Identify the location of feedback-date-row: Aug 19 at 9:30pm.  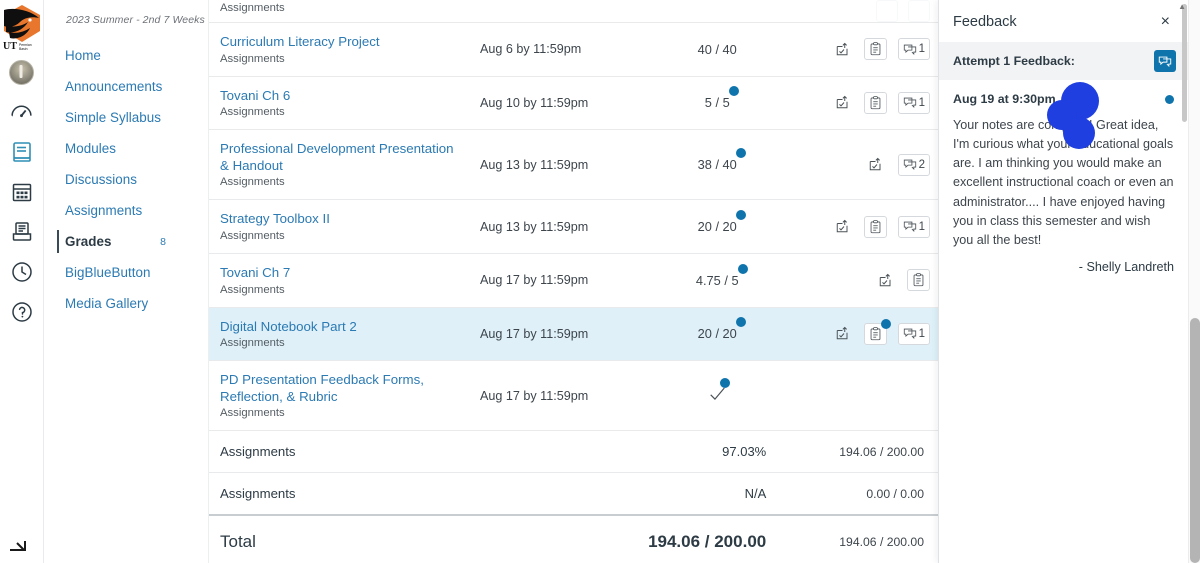
(1063, 99).